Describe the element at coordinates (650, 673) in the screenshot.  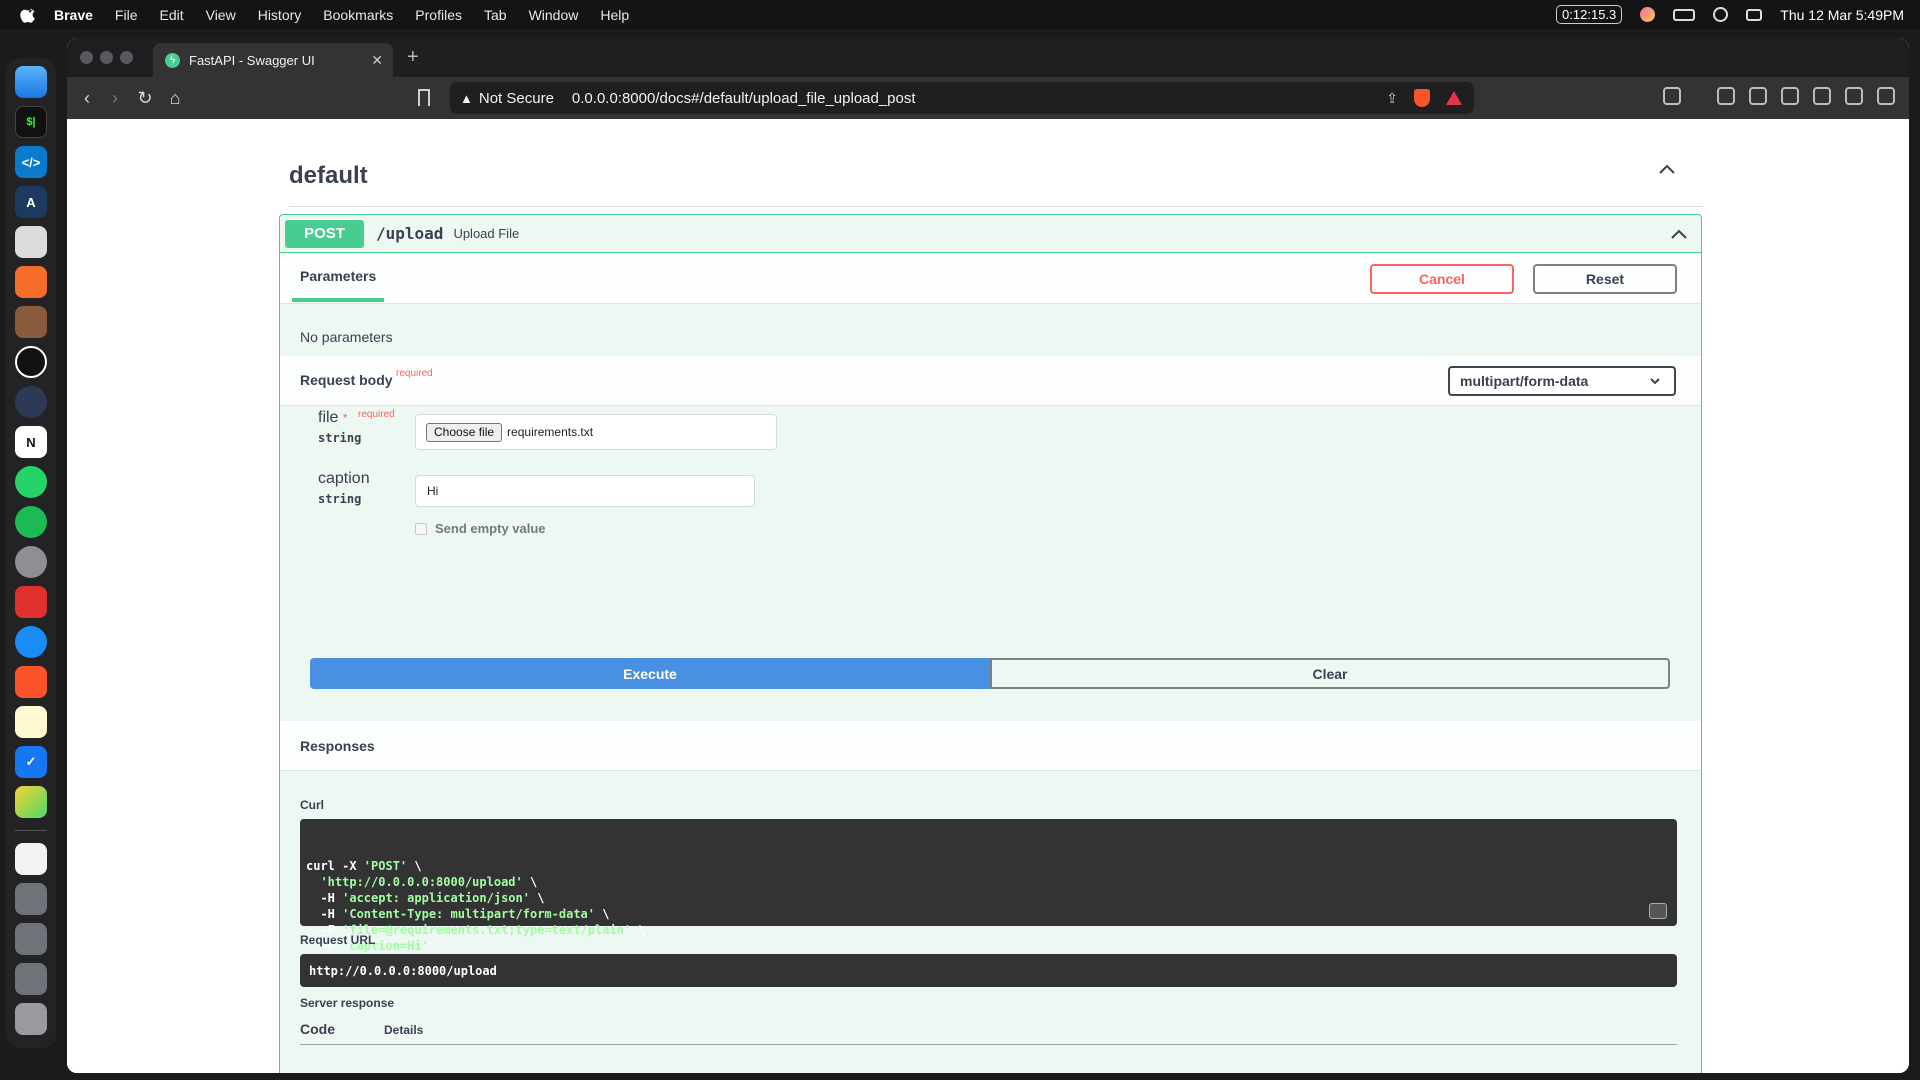
I see `execute-button: Execute` at that location.